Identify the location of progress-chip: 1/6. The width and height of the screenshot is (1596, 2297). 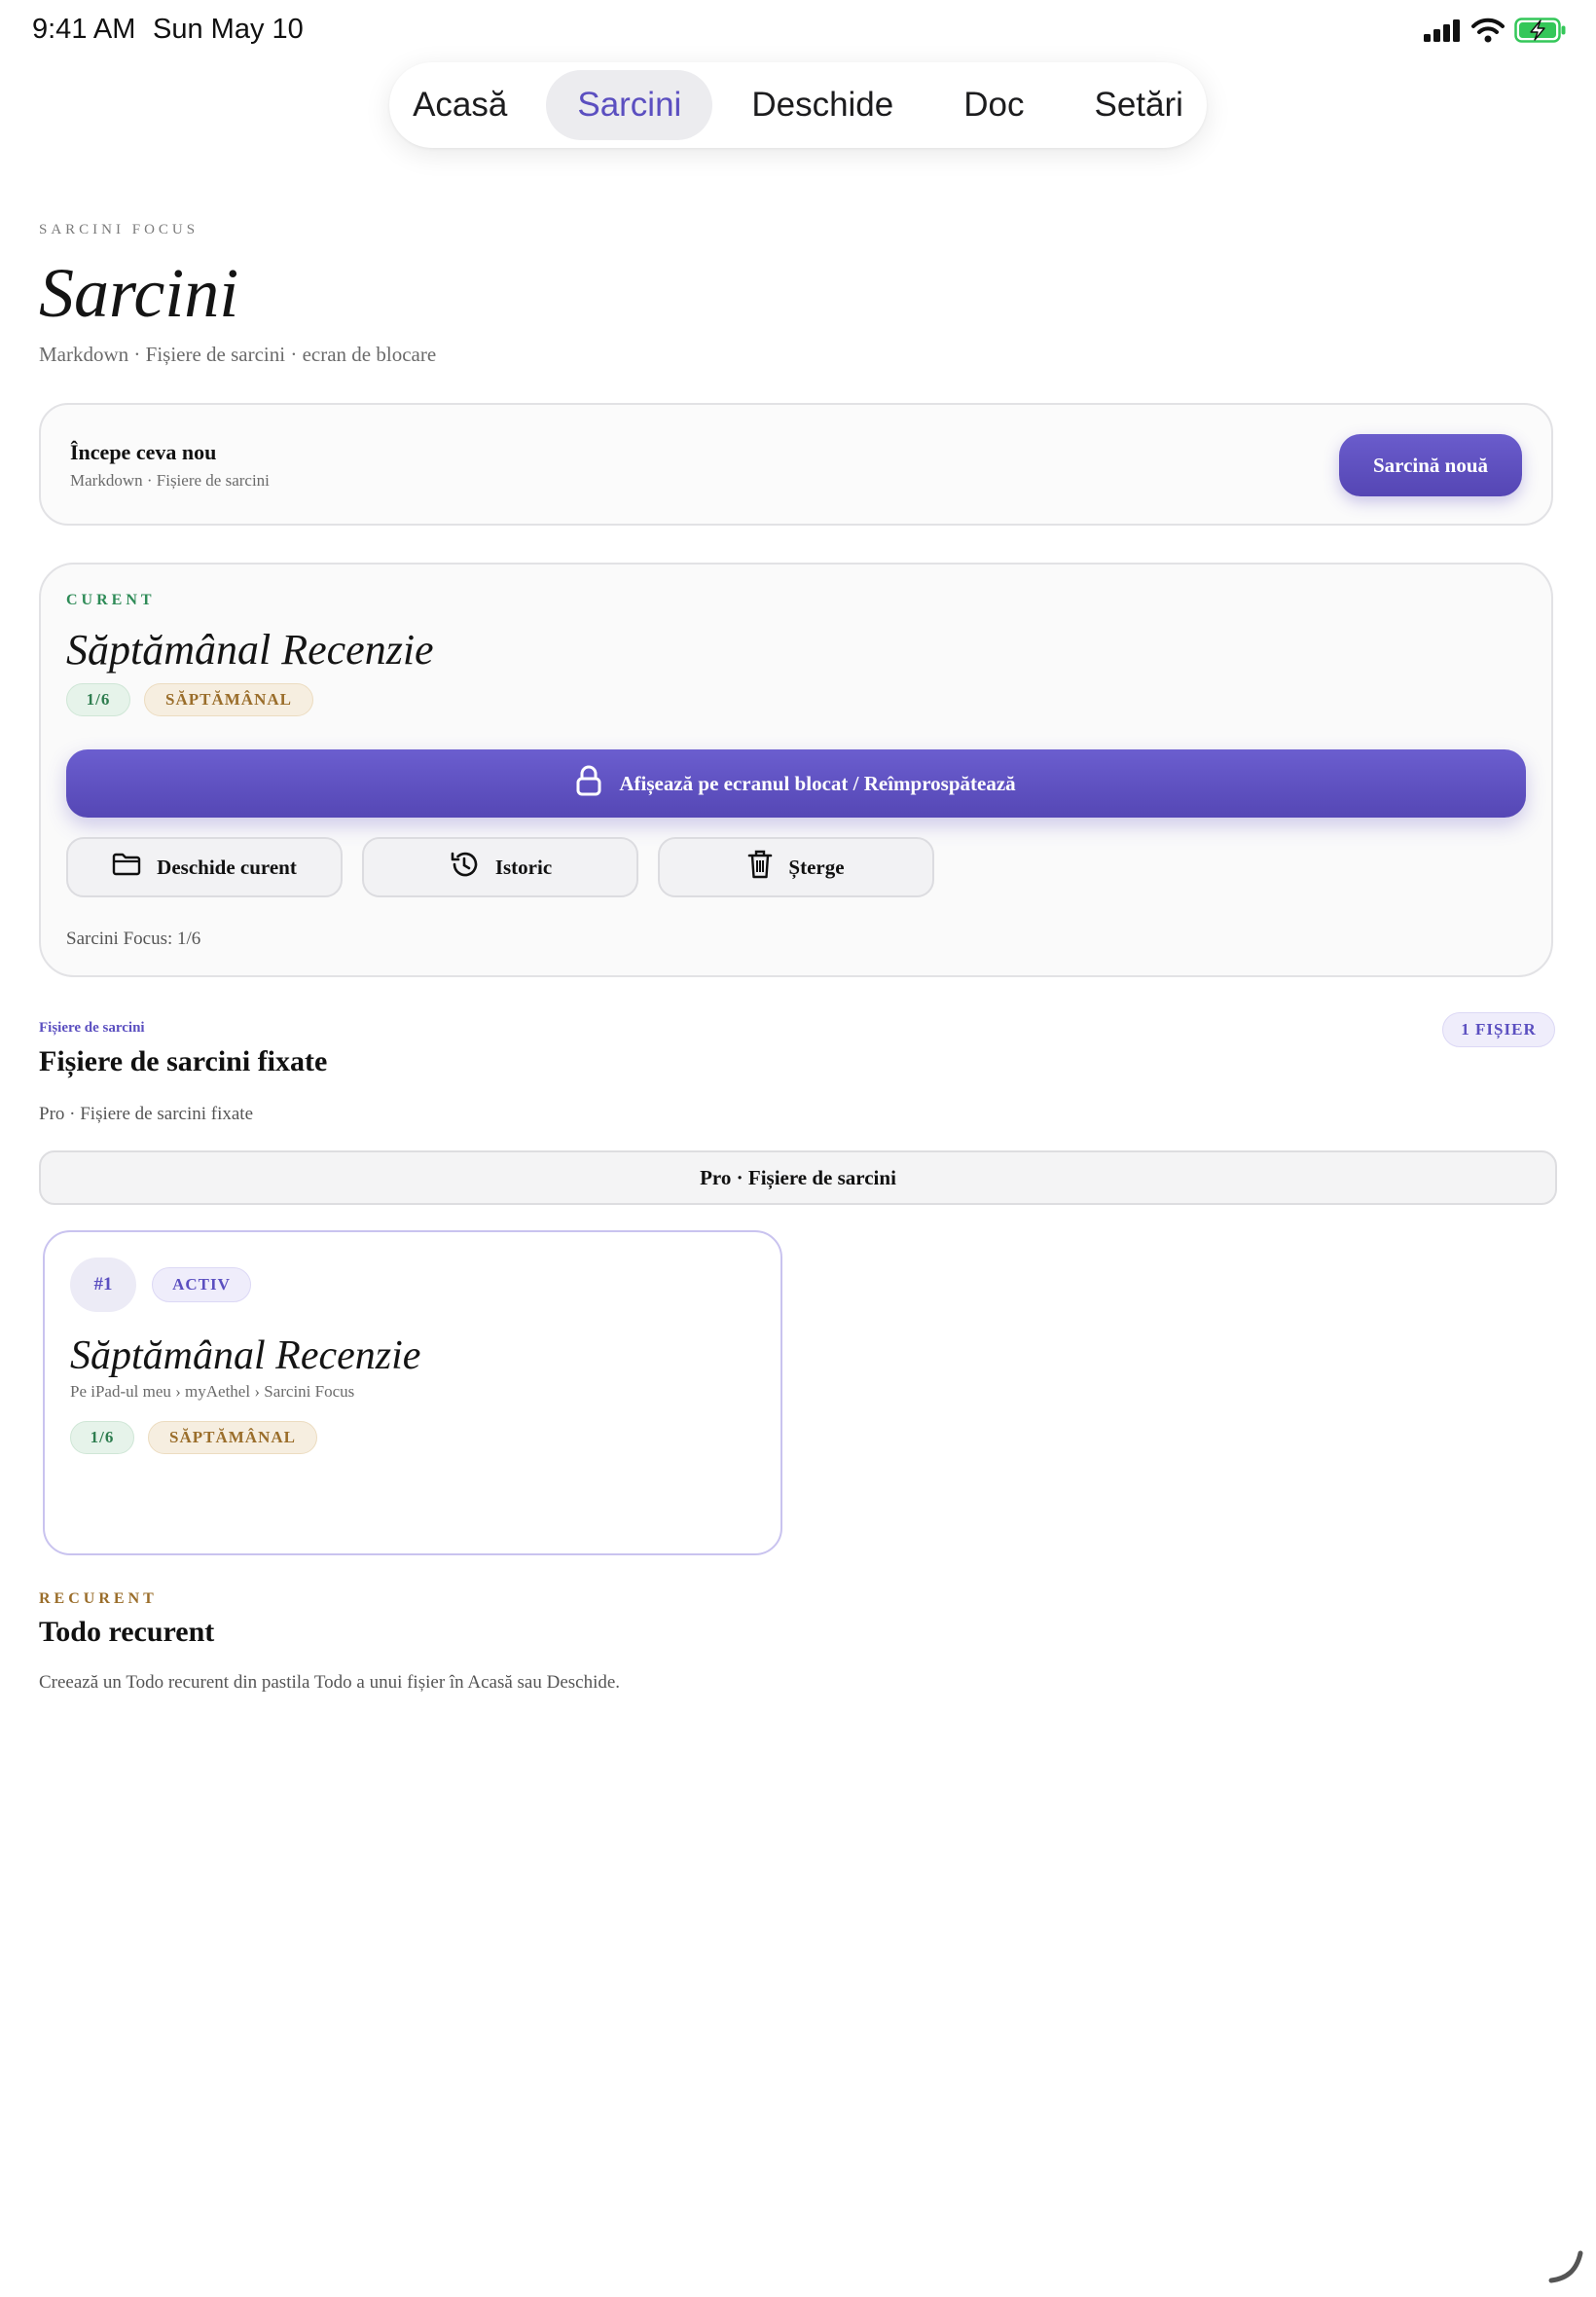
(98, 699).